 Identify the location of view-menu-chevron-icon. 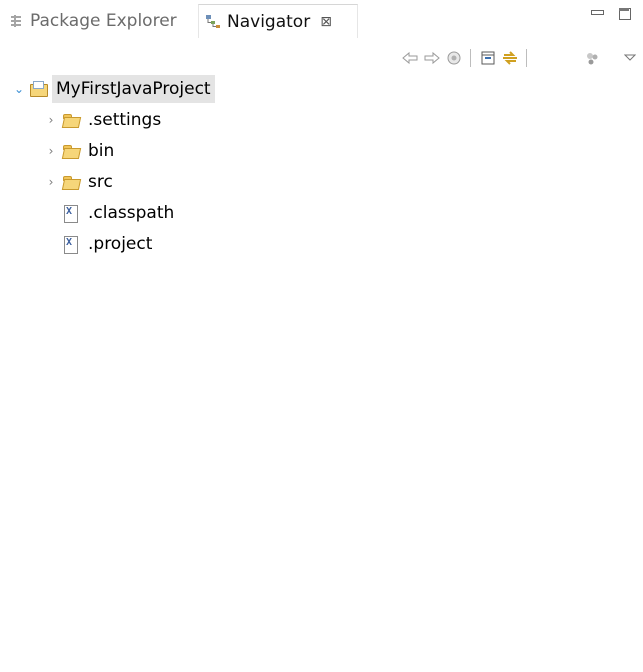
(630, 58).